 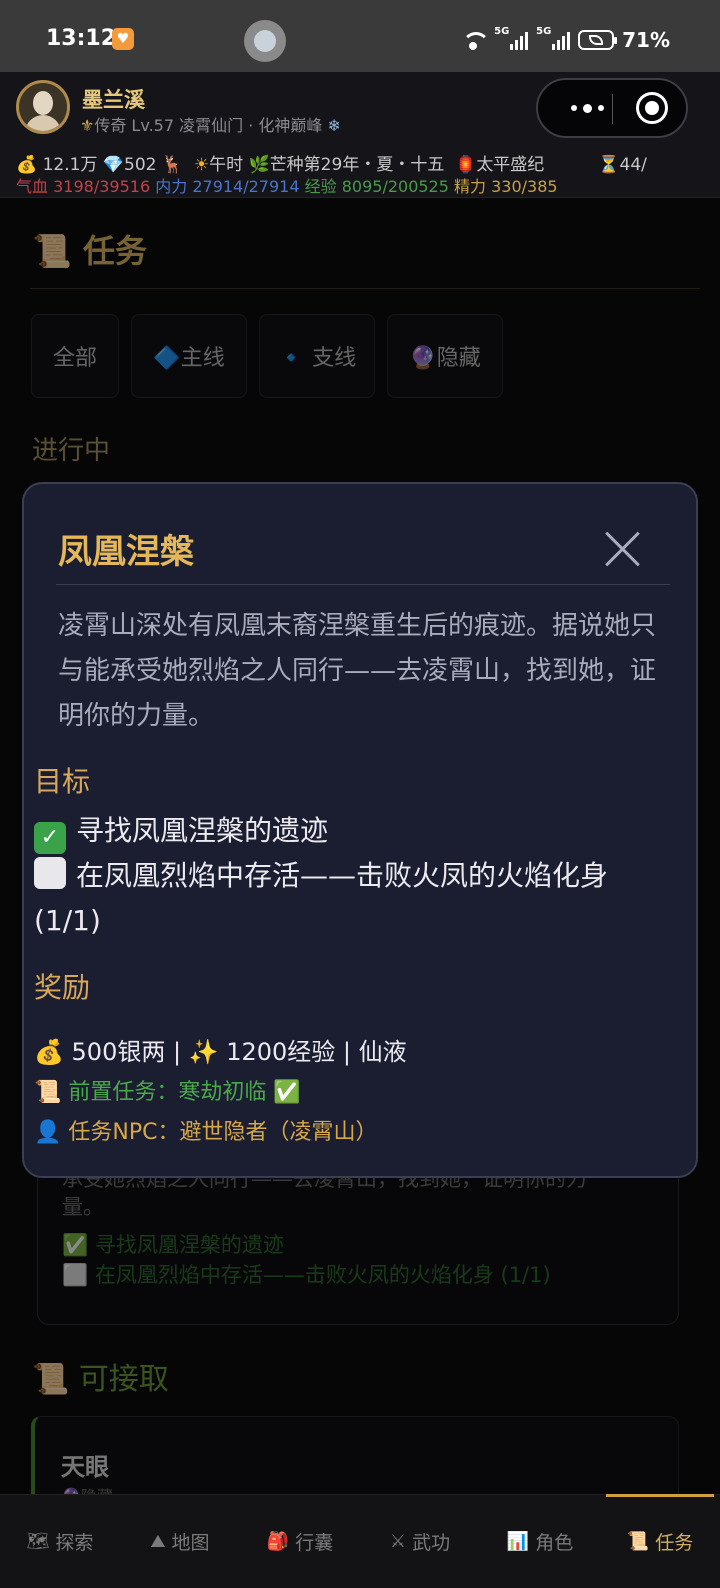 I want to click on empty-checkbox-icon, so click(x=50, y=873).